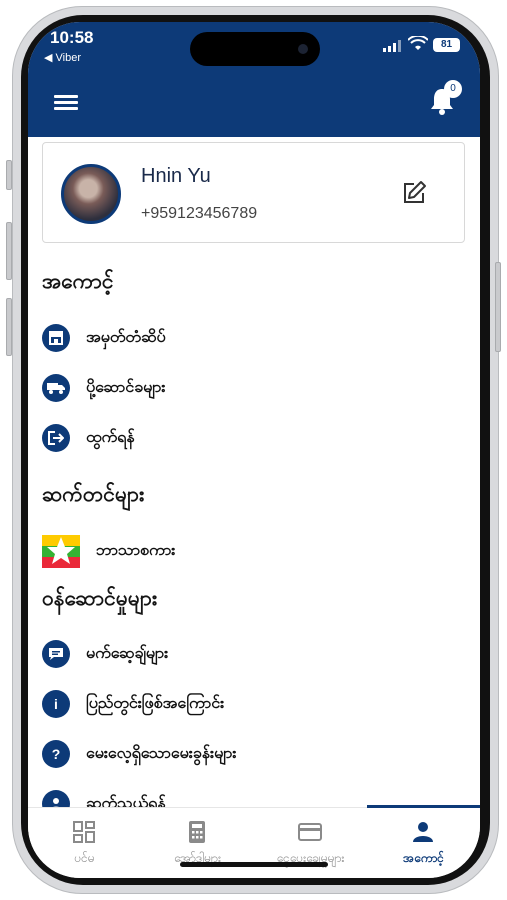 Image resolution: width=507 pixels, height=900 pixels. Describe the element at coordinates (498, 307) in the screenshot. I see `power-button` at that location.